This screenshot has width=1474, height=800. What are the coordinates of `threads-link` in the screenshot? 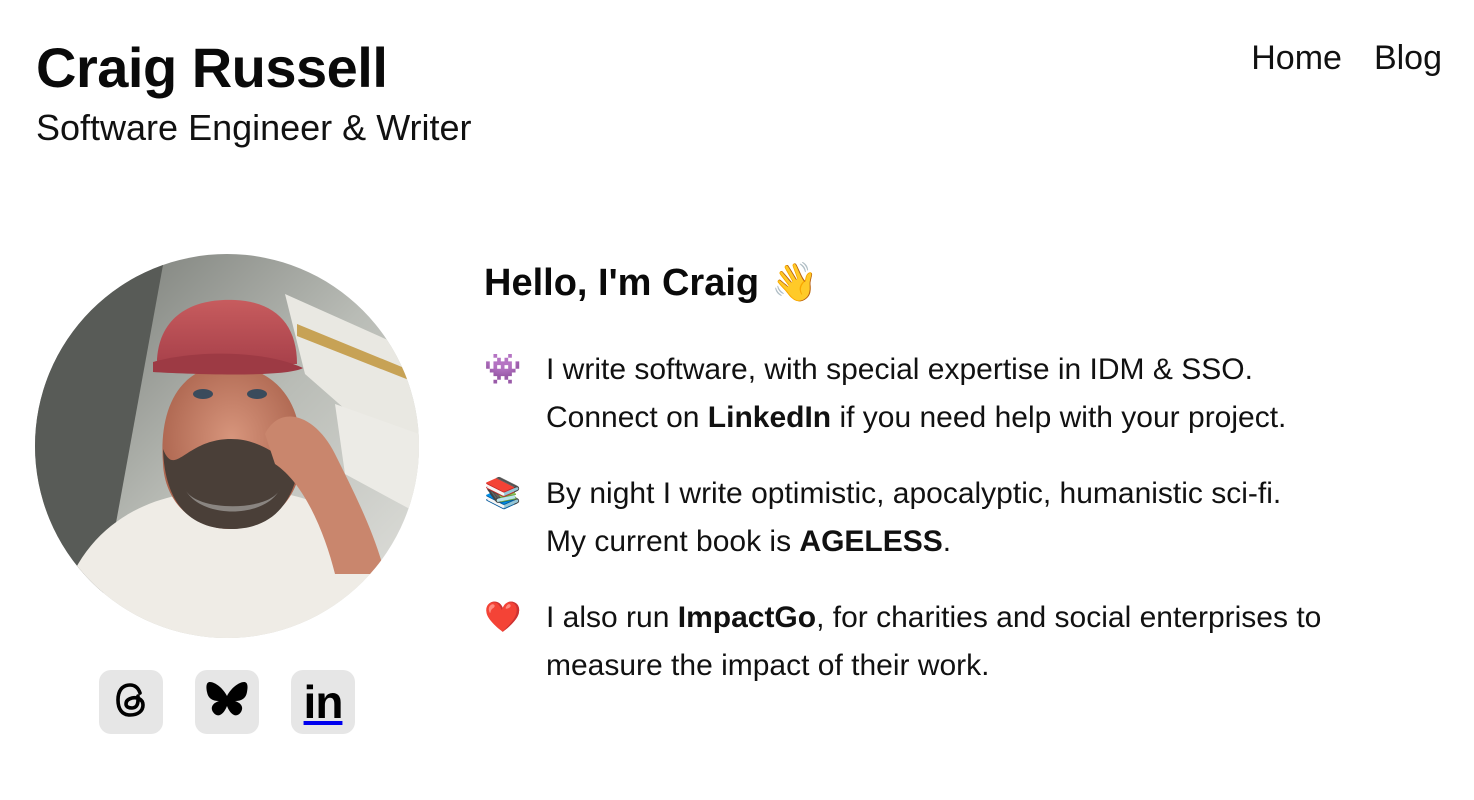 It's located at (131, 702).